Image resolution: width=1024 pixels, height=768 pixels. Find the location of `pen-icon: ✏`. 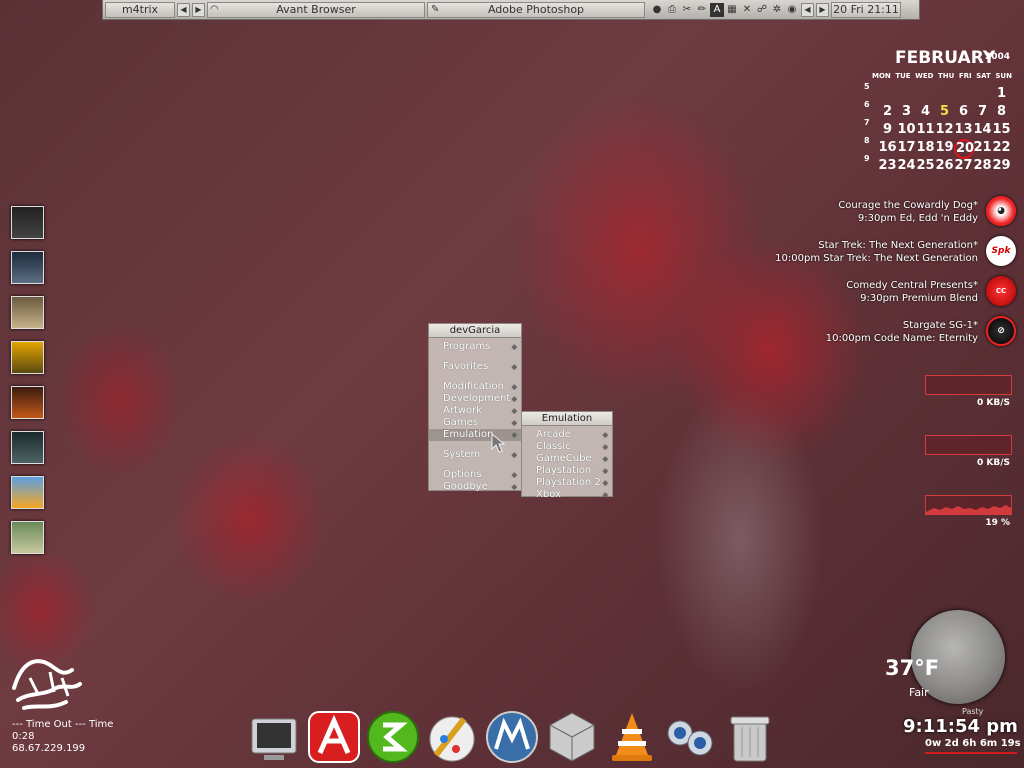

pen-icon: ✏ is located at coordinates (702, 10).